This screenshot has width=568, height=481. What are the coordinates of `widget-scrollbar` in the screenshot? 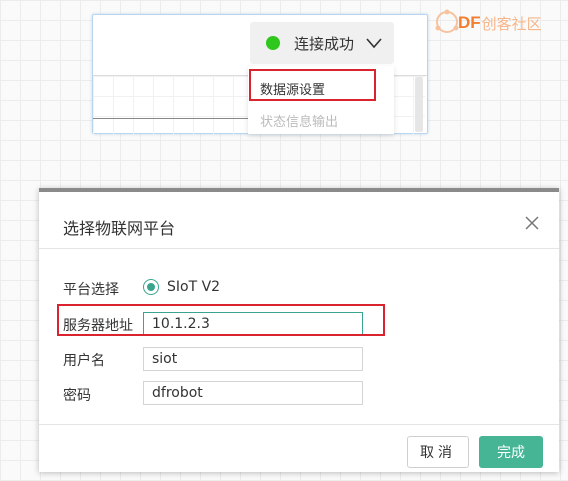 It's located at (419, 104).